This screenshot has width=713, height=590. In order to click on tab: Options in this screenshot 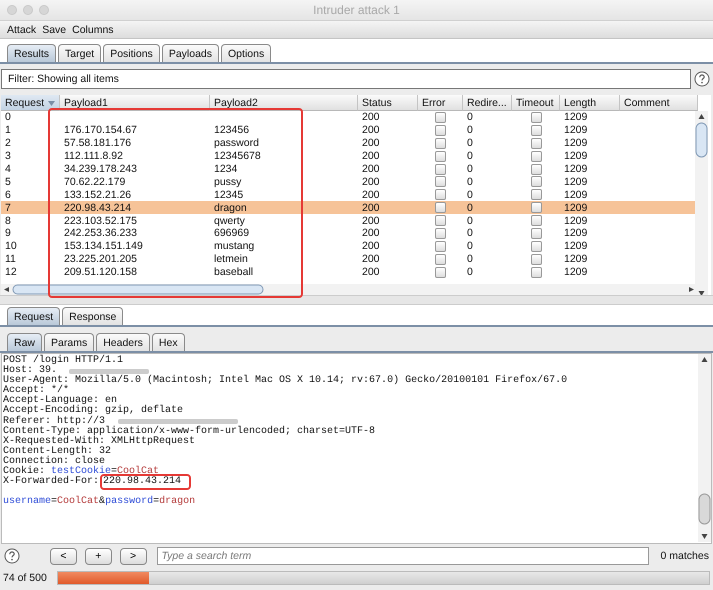, I will do `click(246, 53)`.